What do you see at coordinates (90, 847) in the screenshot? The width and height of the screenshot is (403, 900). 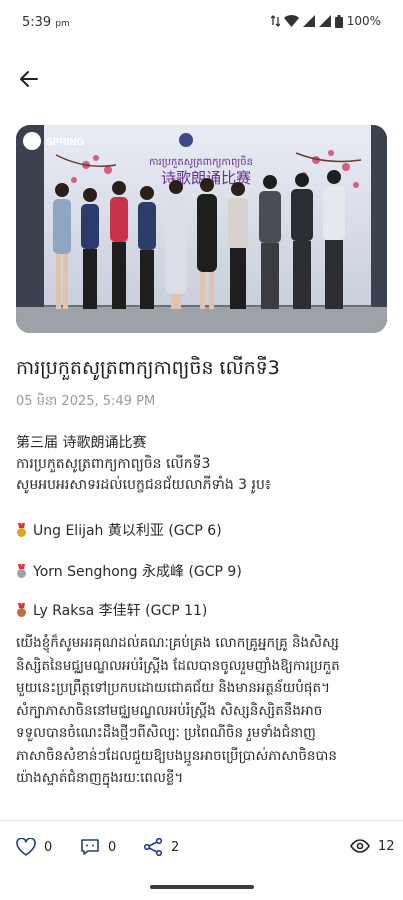 I see `comment-icon` at bounding box center [90, 847].